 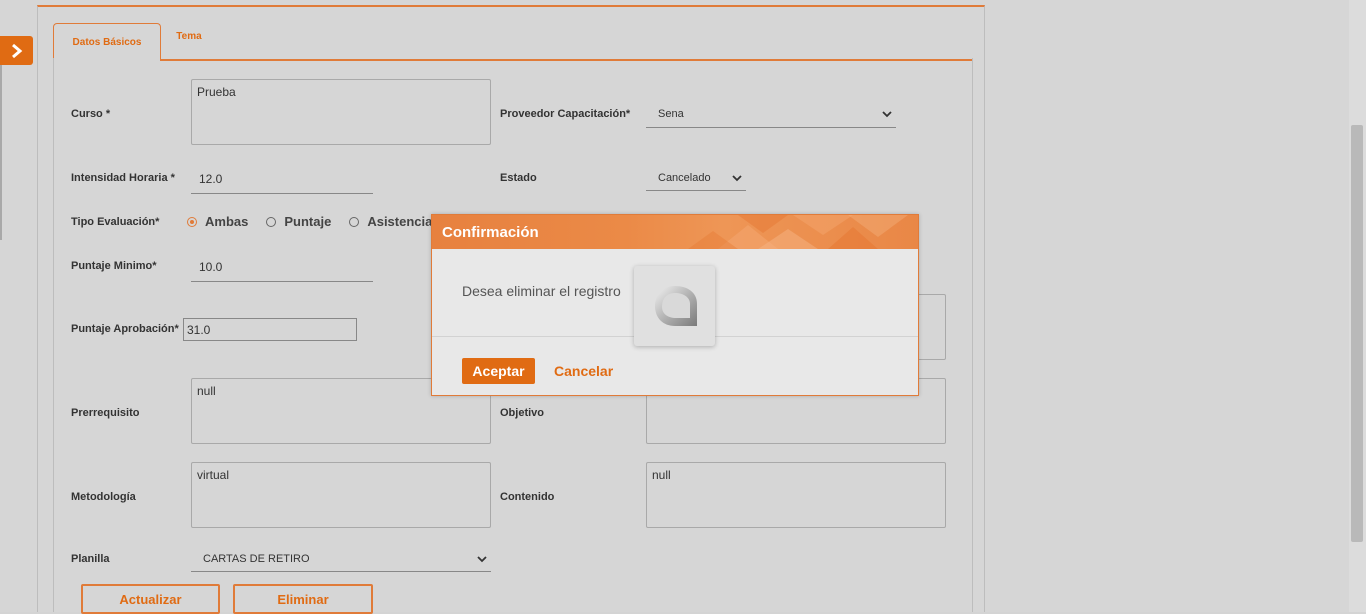 What do you see at coordinates (354, 221) in the screenshot?
I see `radio-asistencia` at bounding box center [354, 221].